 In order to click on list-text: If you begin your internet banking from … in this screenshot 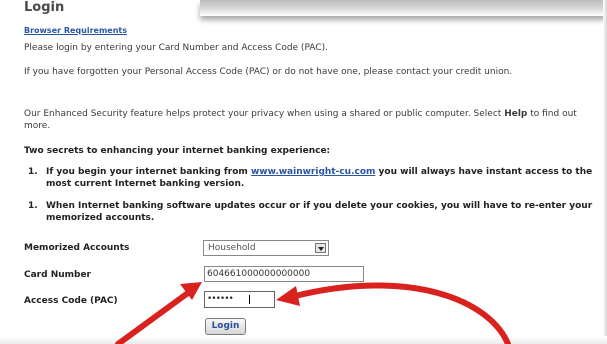, I will do `click(322, 178)`.